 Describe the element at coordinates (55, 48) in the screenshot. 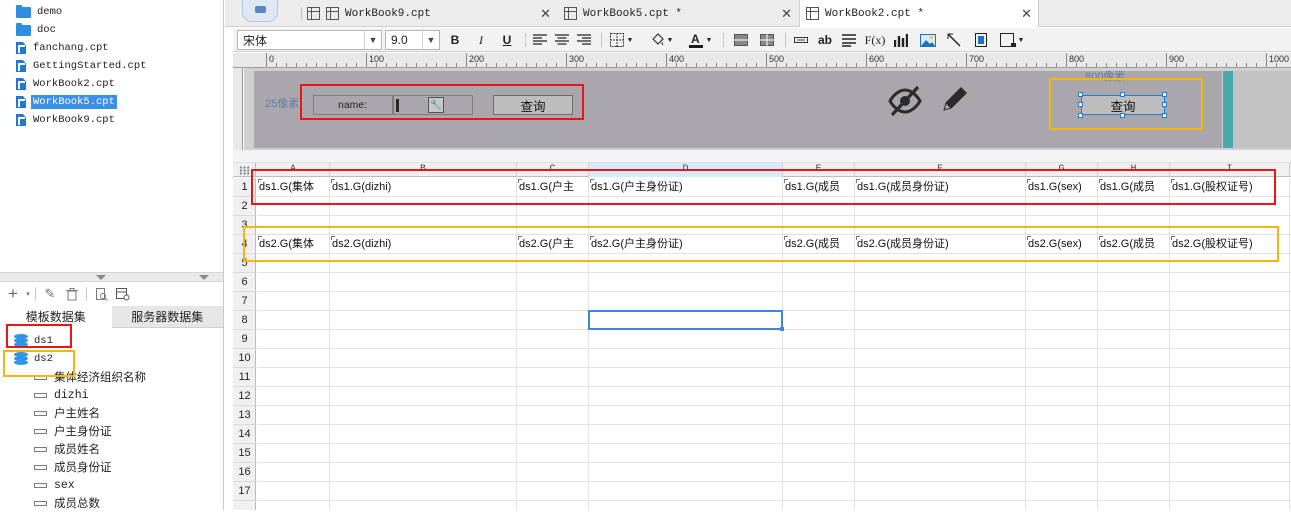

I see `tree-item-fanchang: fanchang.cpt` at that location.